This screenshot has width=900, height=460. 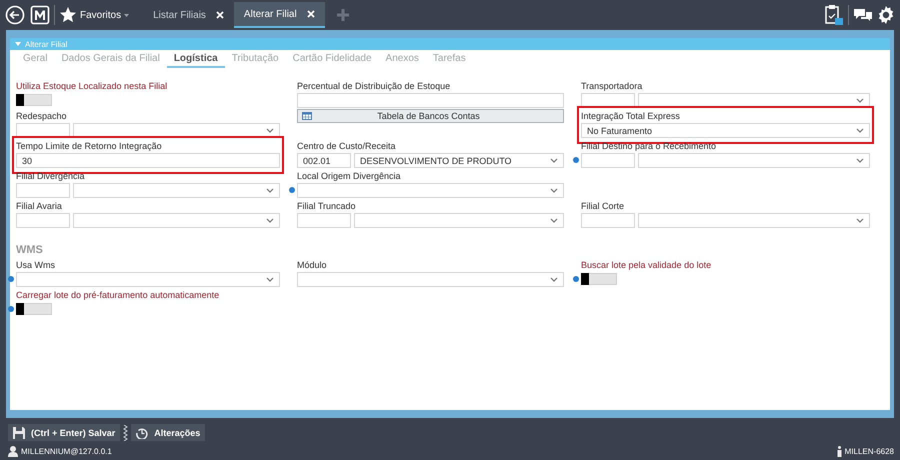 What do you see at coordinates (118, 295) in the screenshot?
I see `field-label: Carregar lote do pré-faturamento automaticamente` at bounding box center [118, 295].